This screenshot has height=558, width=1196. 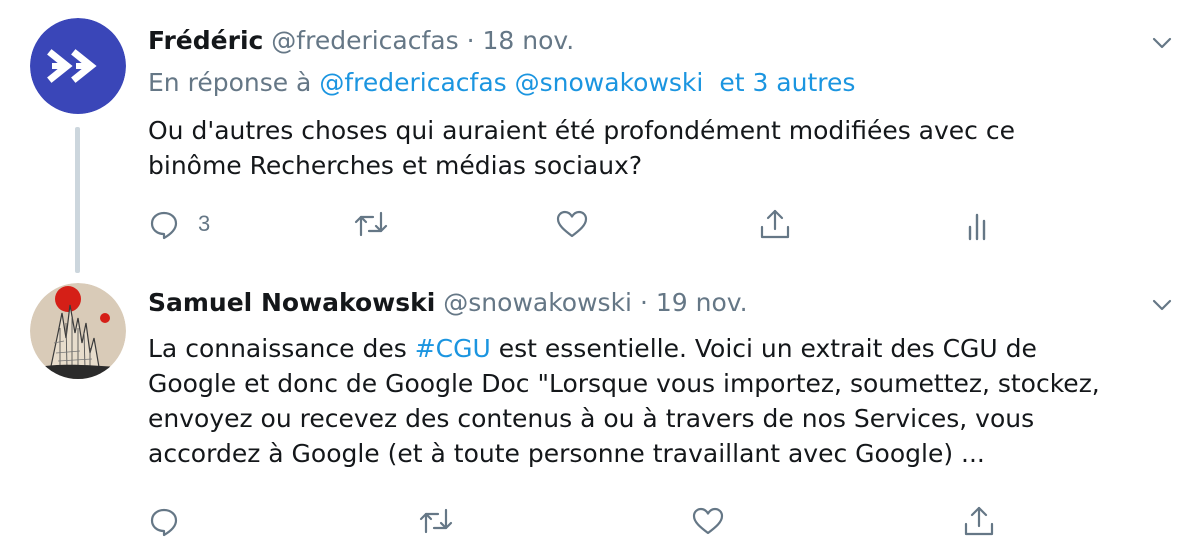 What do you see at coordinates (412, 82) in the screenshot?
I see `mention-link: @fredericacfas` at bounding box center [412, 82].